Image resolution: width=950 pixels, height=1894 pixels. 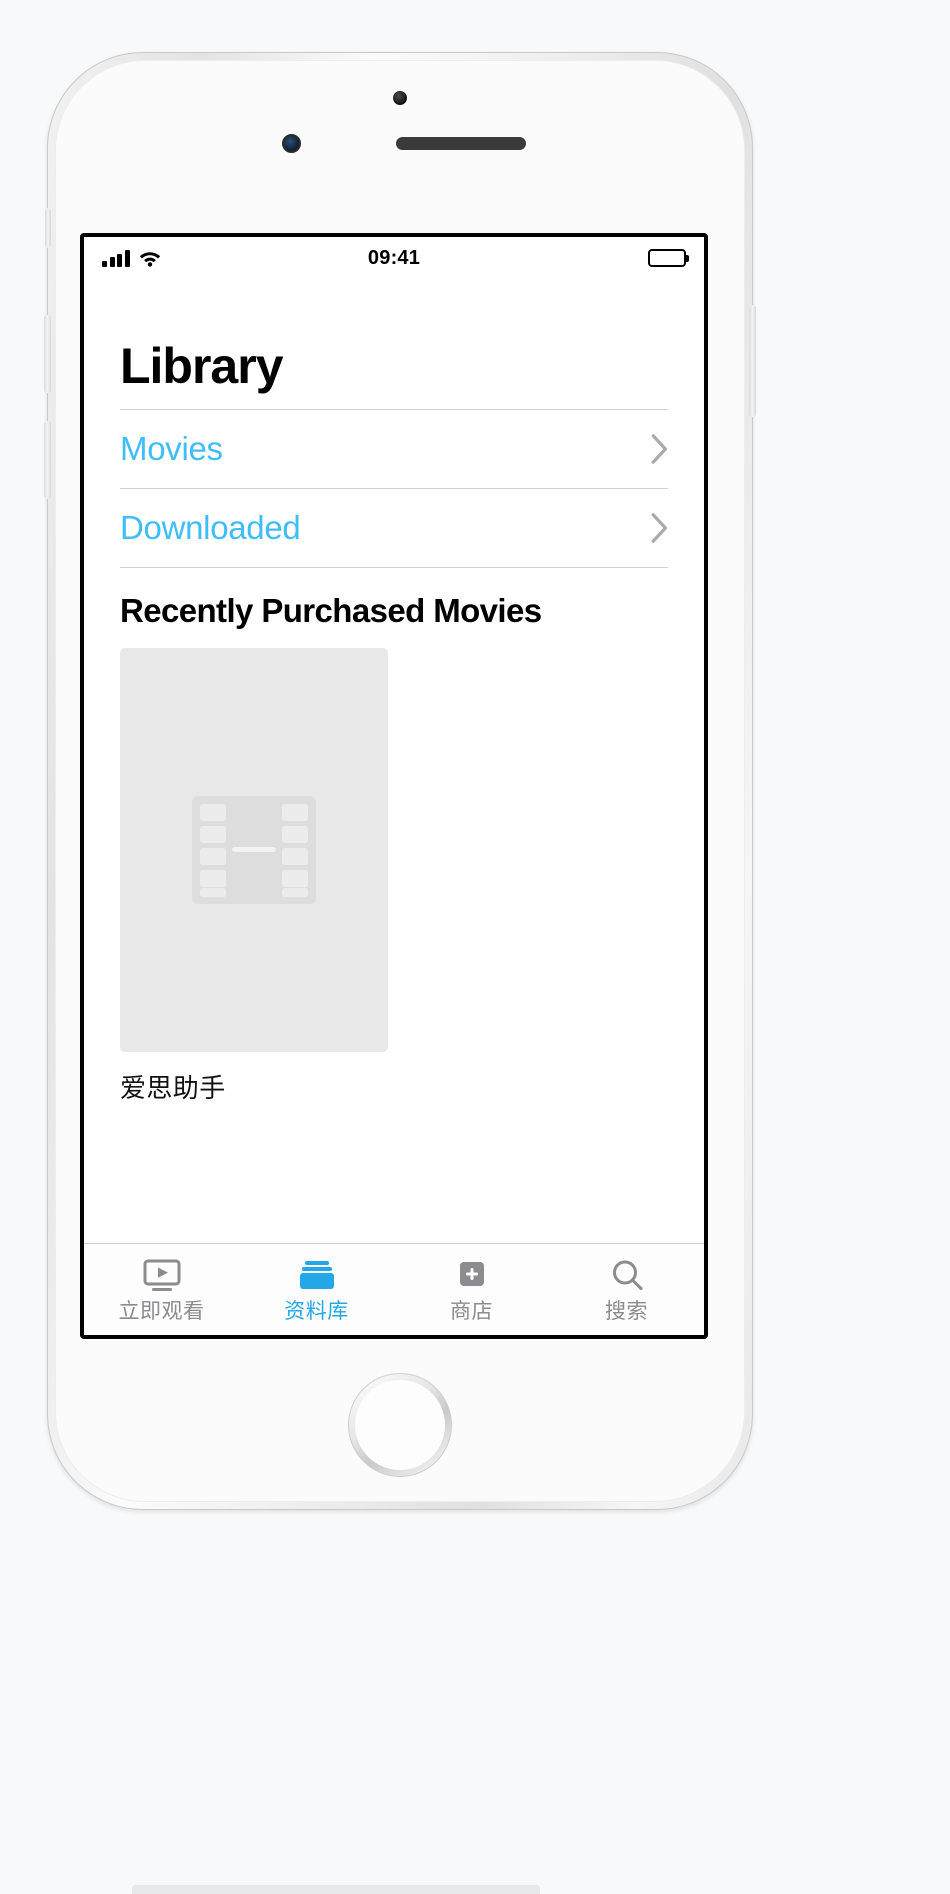 I want to click on magnifier-icon, so click(x=627, y=1275).